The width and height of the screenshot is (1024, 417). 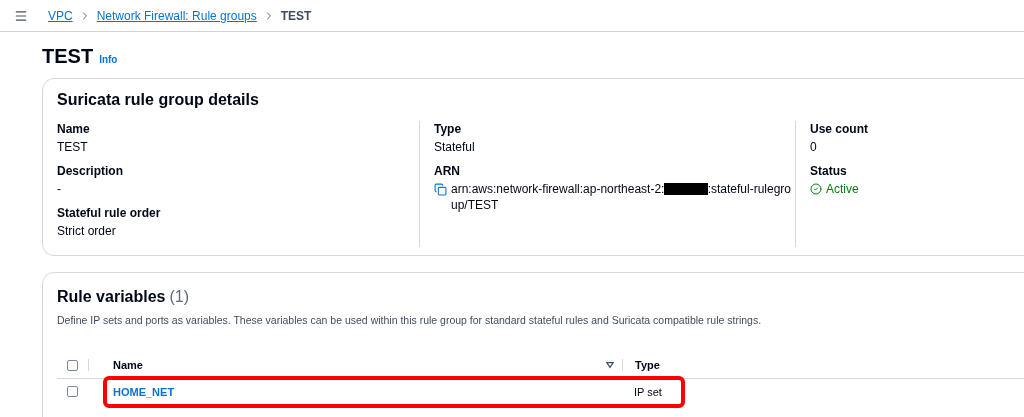 I want to click on card-description: Define IP sets and ports as variables. These variables can be used within this rule group for standard stateful rules and Suricata compatible rule strings., so click(x=409, y=320).